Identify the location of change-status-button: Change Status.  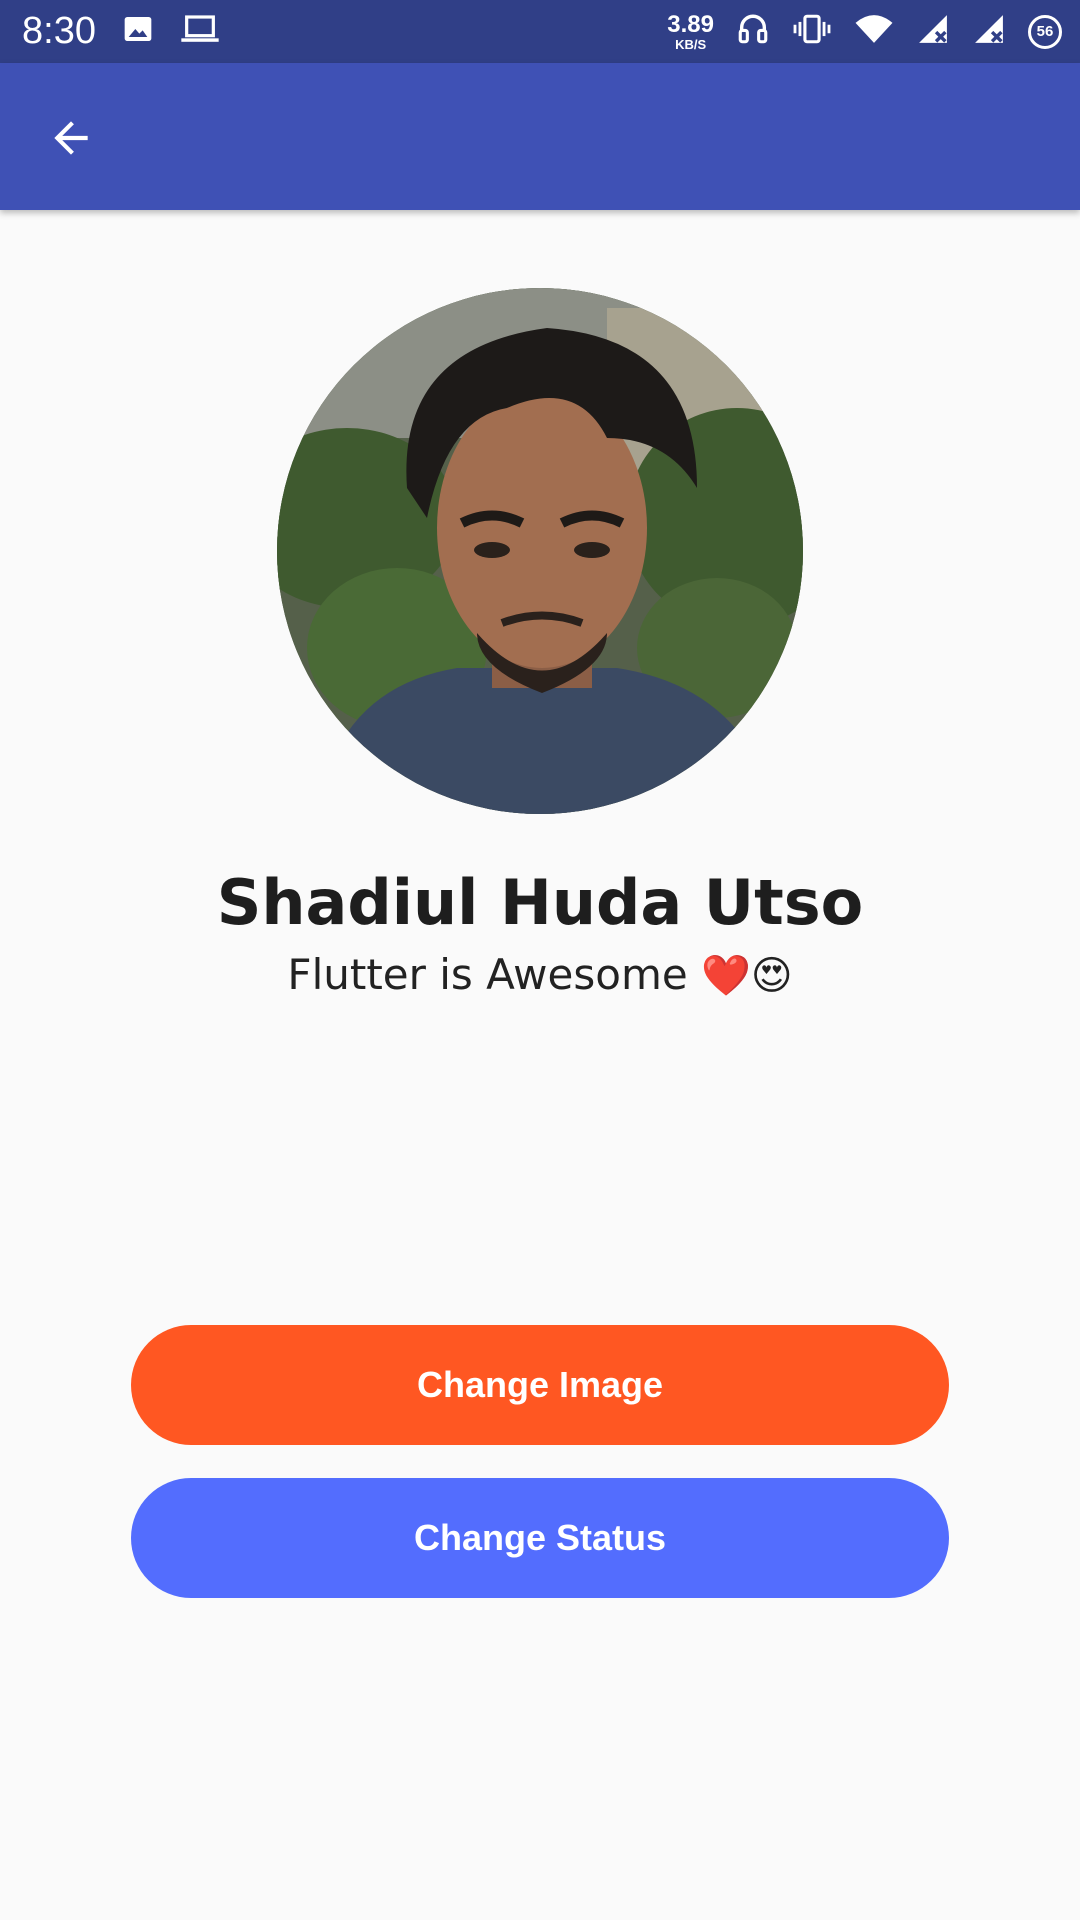
(540, 1538).